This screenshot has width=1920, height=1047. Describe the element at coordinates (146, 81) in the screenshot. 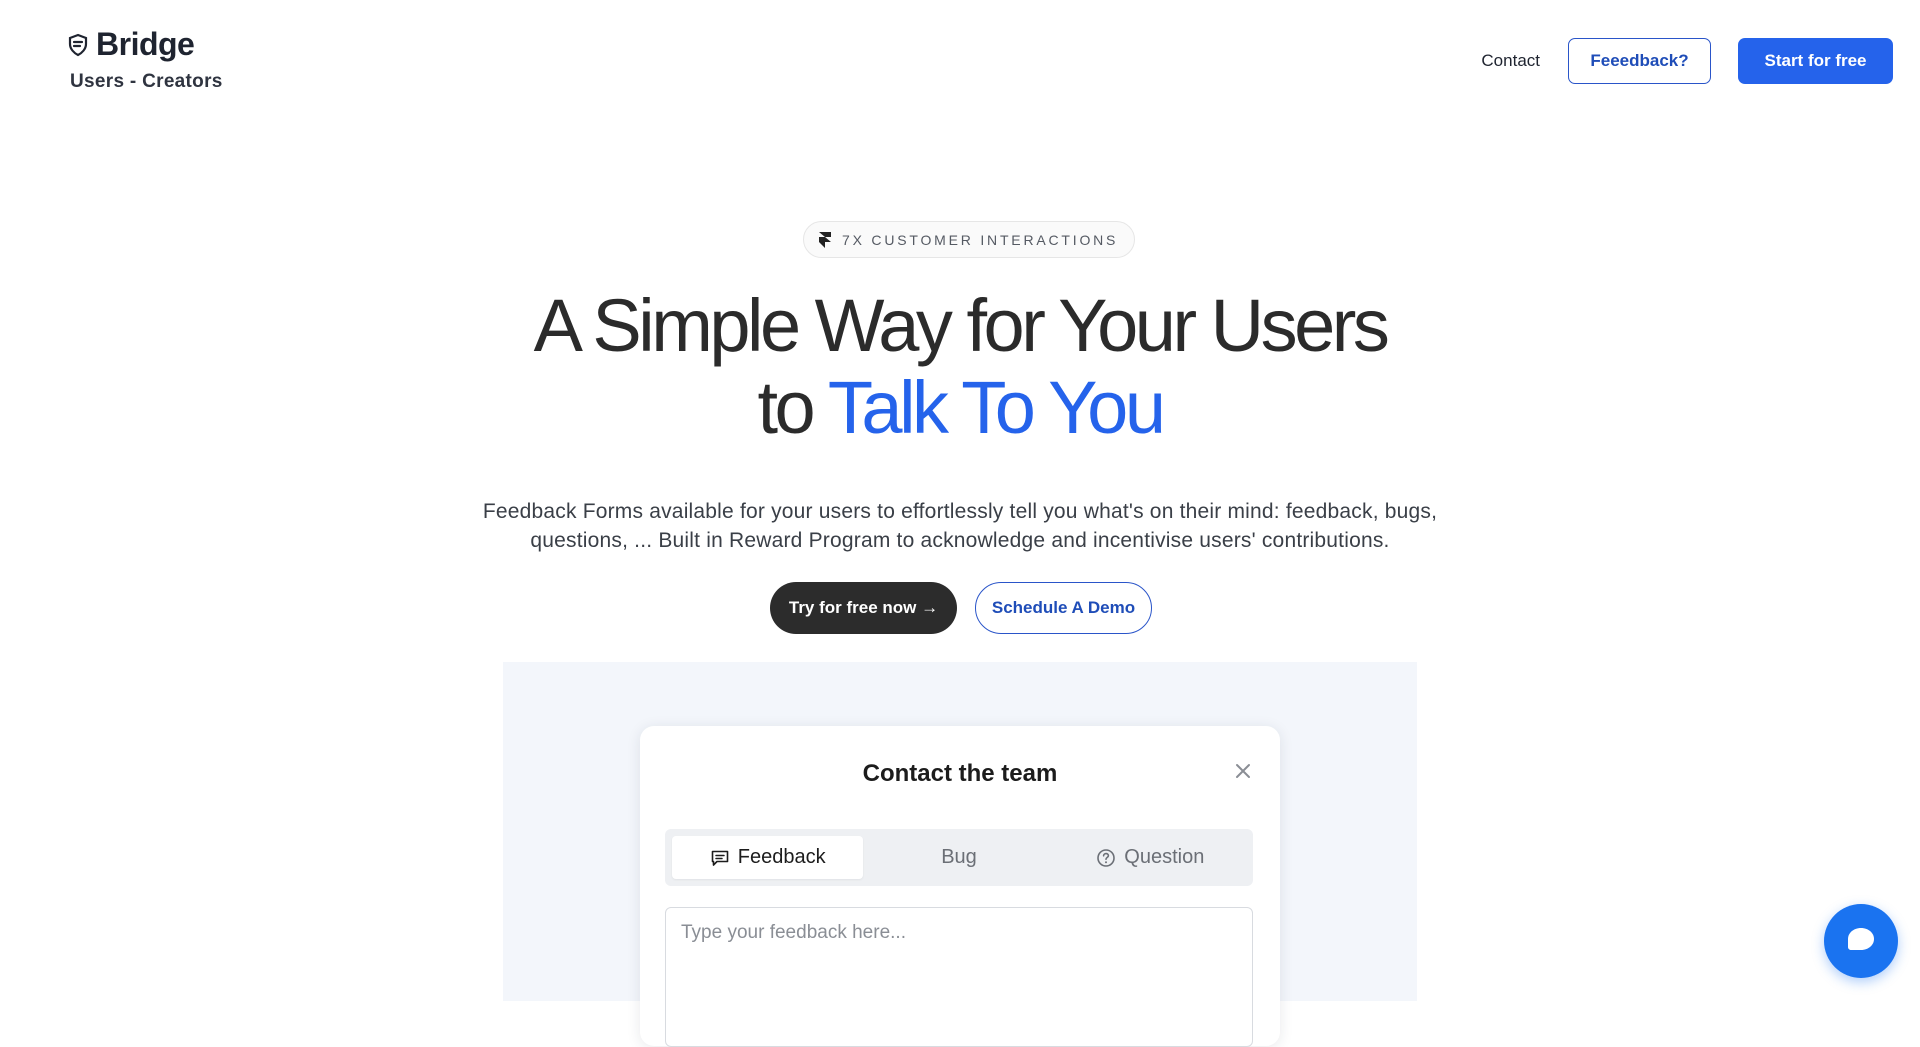

I see `brand-tagline: Users - Creators` at that location.